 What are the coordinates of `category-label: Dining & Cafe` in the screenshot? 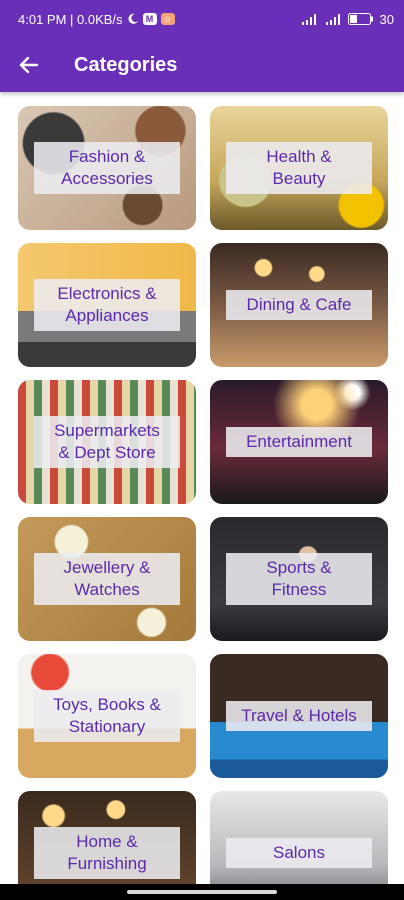 It's located at (299, 305).